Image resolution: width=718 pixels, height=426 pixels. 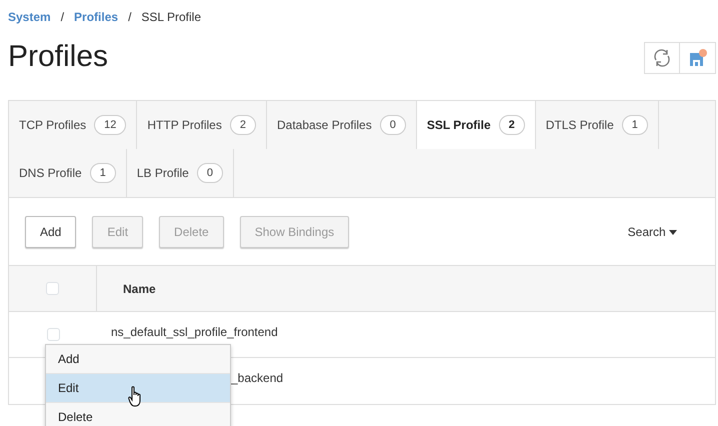 I want to click on breadcrumb-link: System, so click(x=29, y=17).